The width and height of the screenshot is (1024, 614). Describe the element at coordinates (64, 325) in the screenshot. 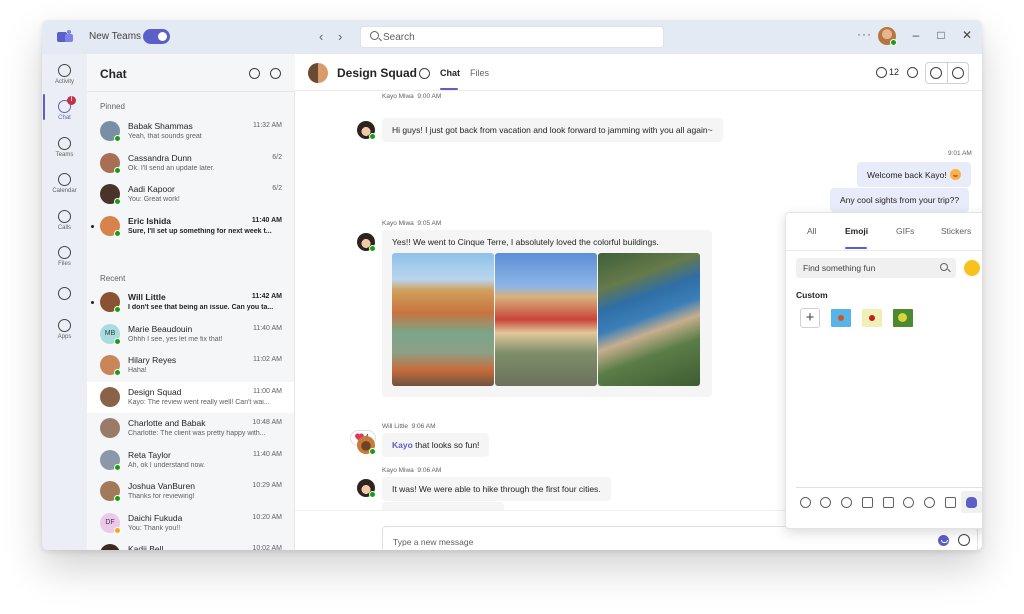

I see `apps-icon` at that location.